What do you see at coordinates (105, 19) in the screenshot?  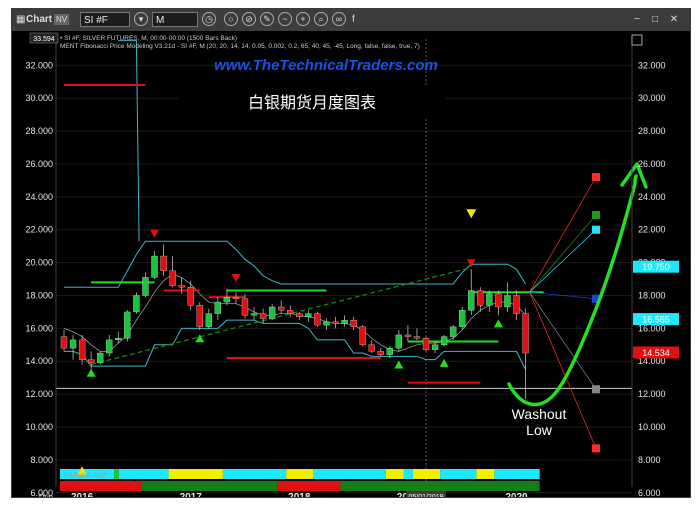 I see `symbol-input: SI #F` at bounding box center [105, 19].